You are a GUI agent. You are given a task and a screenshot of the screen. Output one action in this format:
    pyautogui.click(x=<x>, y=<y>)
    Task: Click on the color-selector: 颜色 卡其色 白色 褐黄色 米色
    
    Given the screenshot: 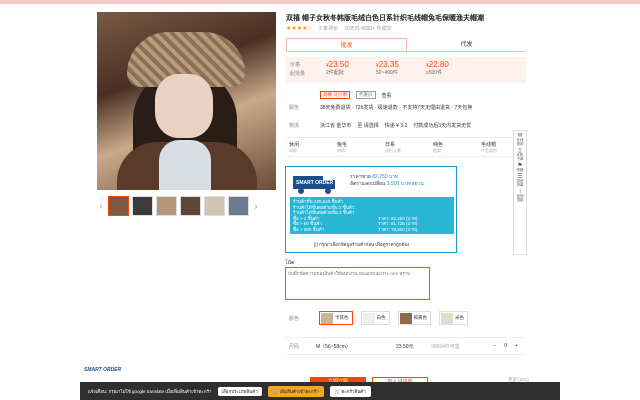 What is the action you would take?
    pyautogui.click(x=378, y=318)
    